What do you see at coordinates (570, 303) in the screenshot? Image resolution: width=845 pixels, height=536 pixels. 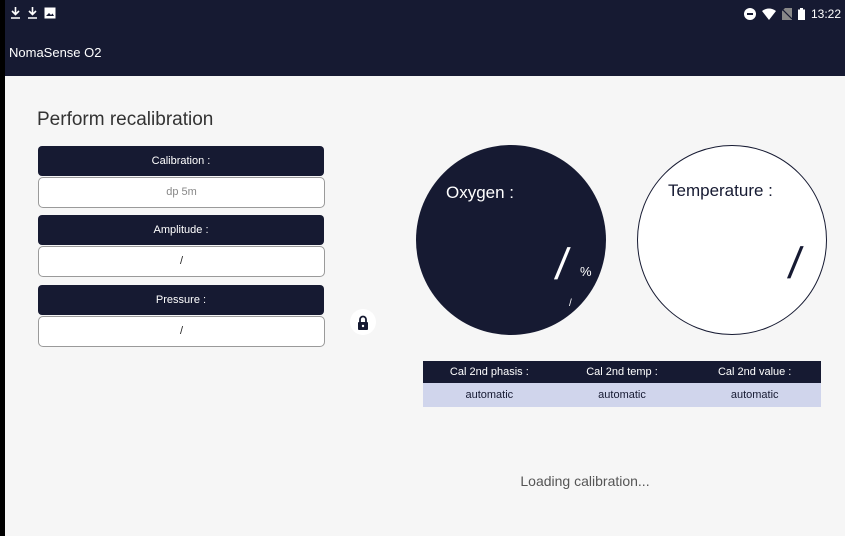 I see `oxygen-sub-value: /` at bounding box center [570, 303].